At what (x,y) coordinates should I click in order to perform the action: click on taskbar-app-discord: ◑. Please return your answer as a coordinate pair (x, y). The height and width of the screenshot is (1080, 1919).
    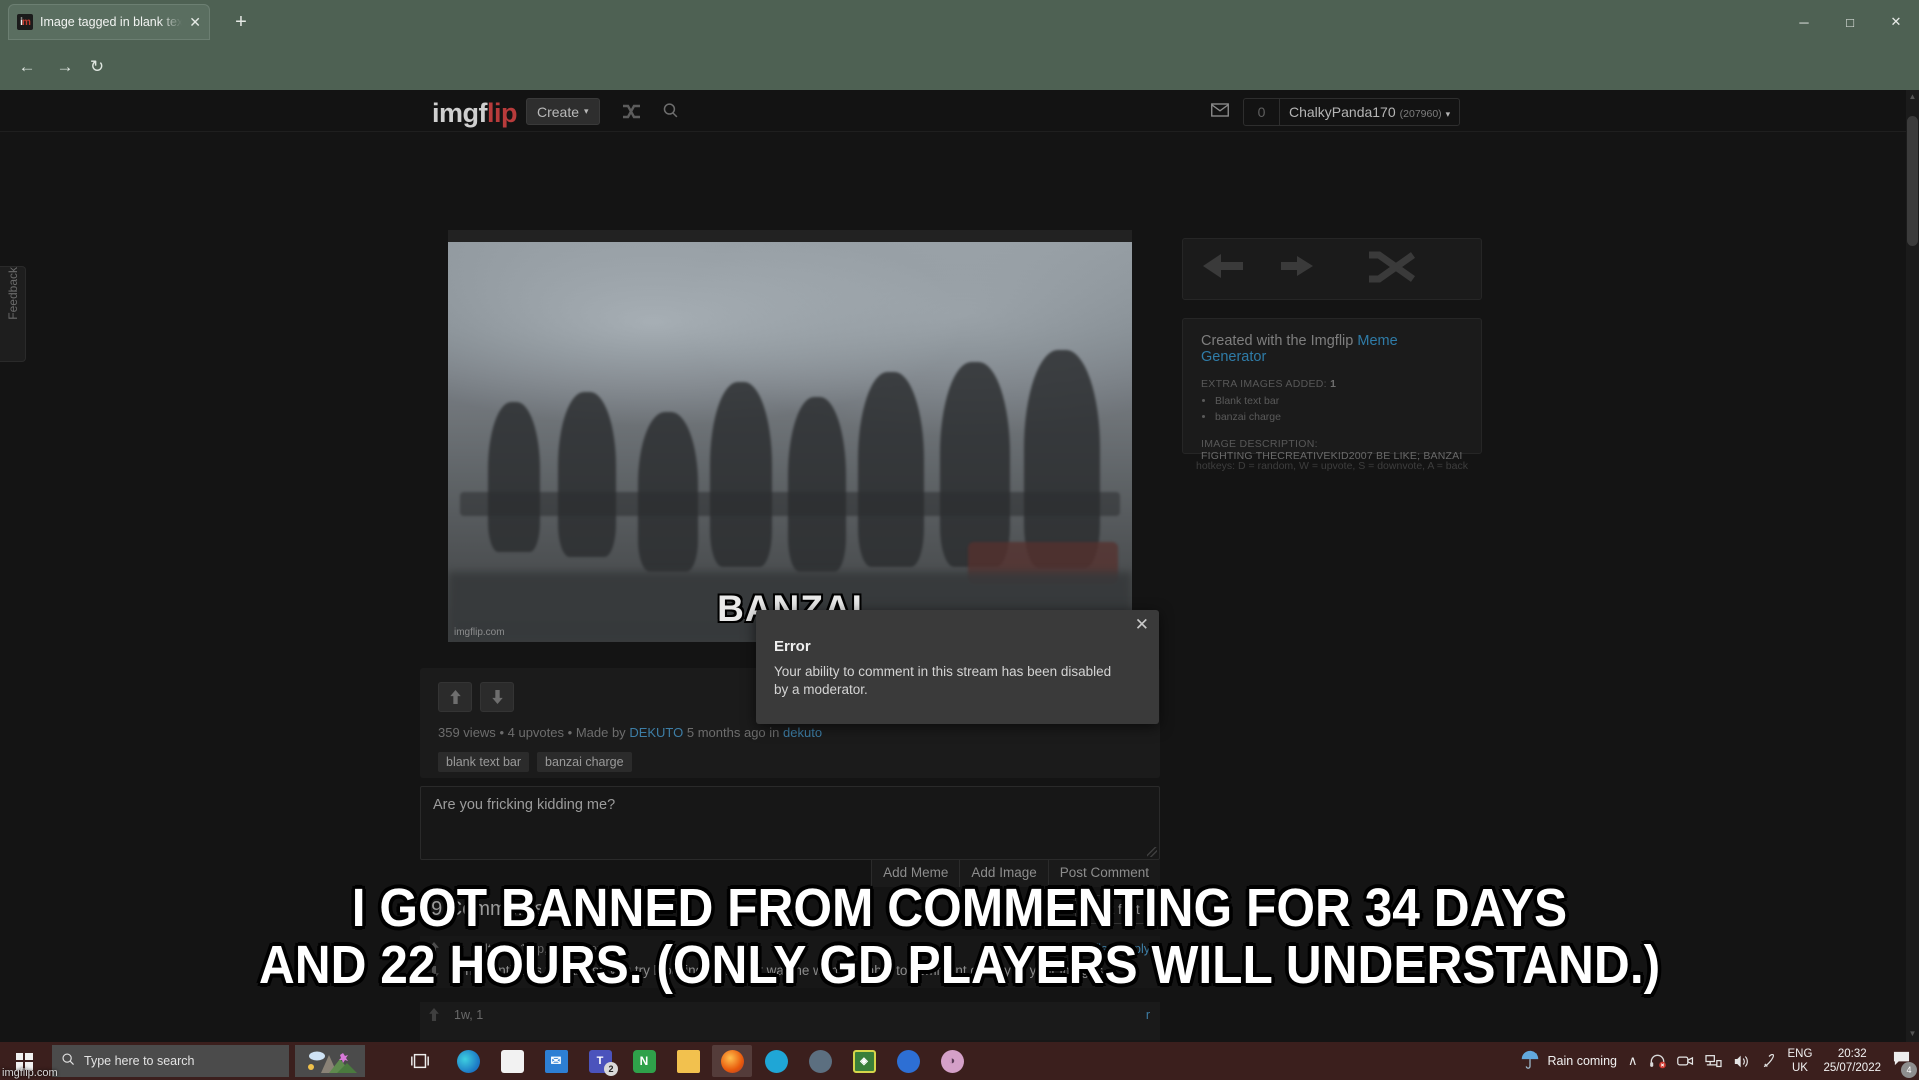
    Looking at the image, I should click on (952, 1061).